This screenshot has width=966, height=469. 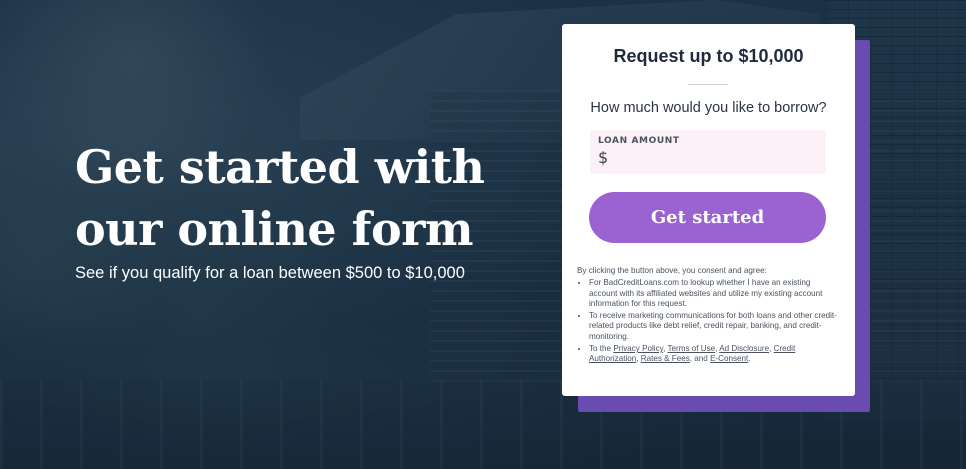 What do you see at coordinates (707, 217) in the screenshot?
I see `get-started-button: Get started` at bounding box center [707, 217].